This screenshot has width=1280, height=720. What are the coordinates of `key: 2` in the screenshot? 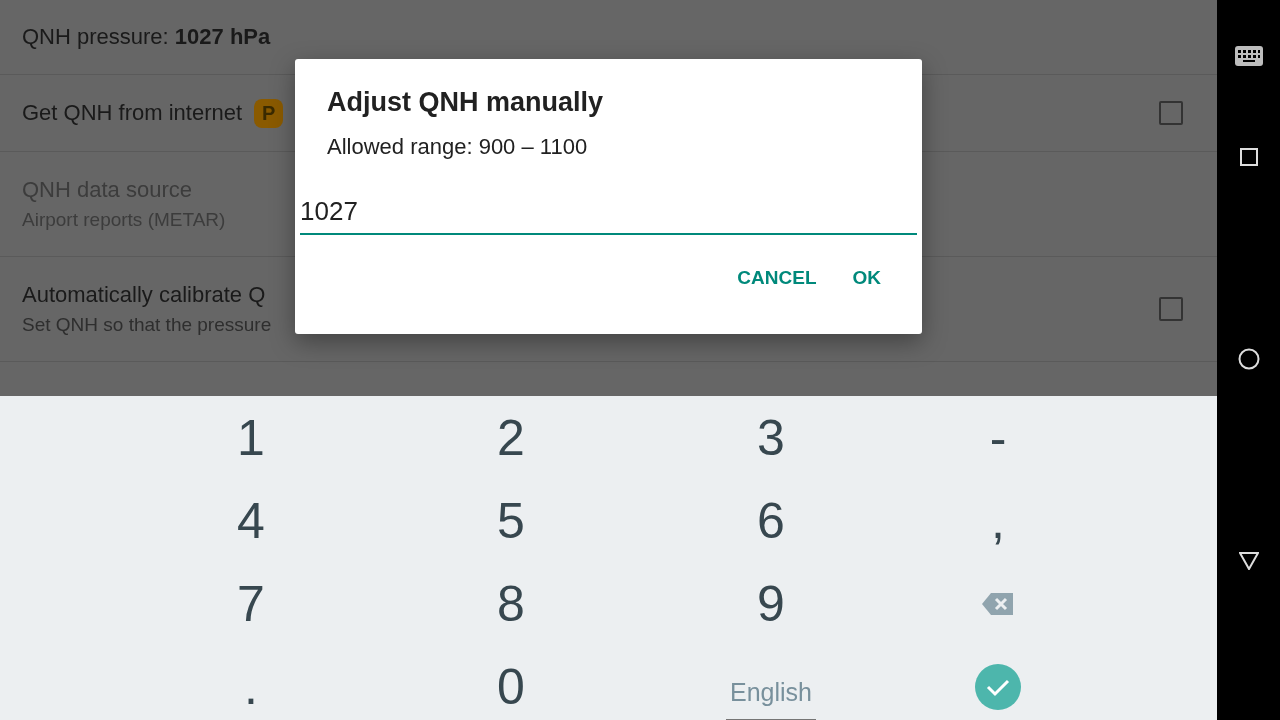 It's located at (511, 437).